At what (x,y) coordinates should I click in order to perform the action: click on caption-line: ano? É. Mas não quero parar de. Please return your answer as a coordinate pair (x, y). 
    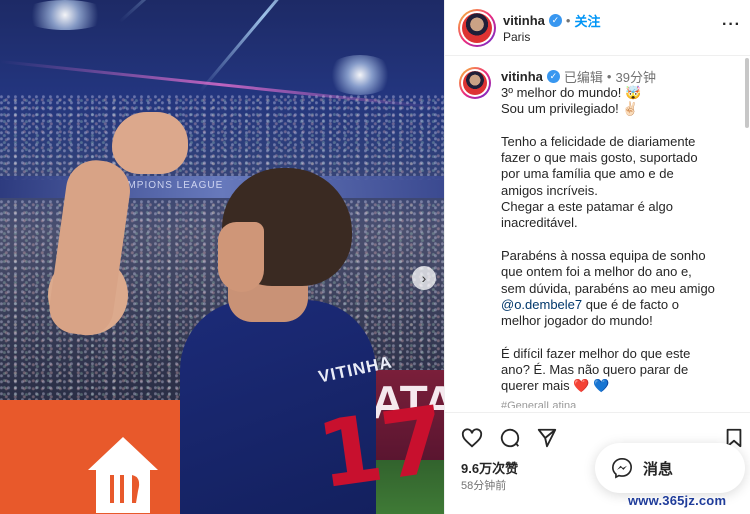
    Looking at the image, I should click on (595, 370).